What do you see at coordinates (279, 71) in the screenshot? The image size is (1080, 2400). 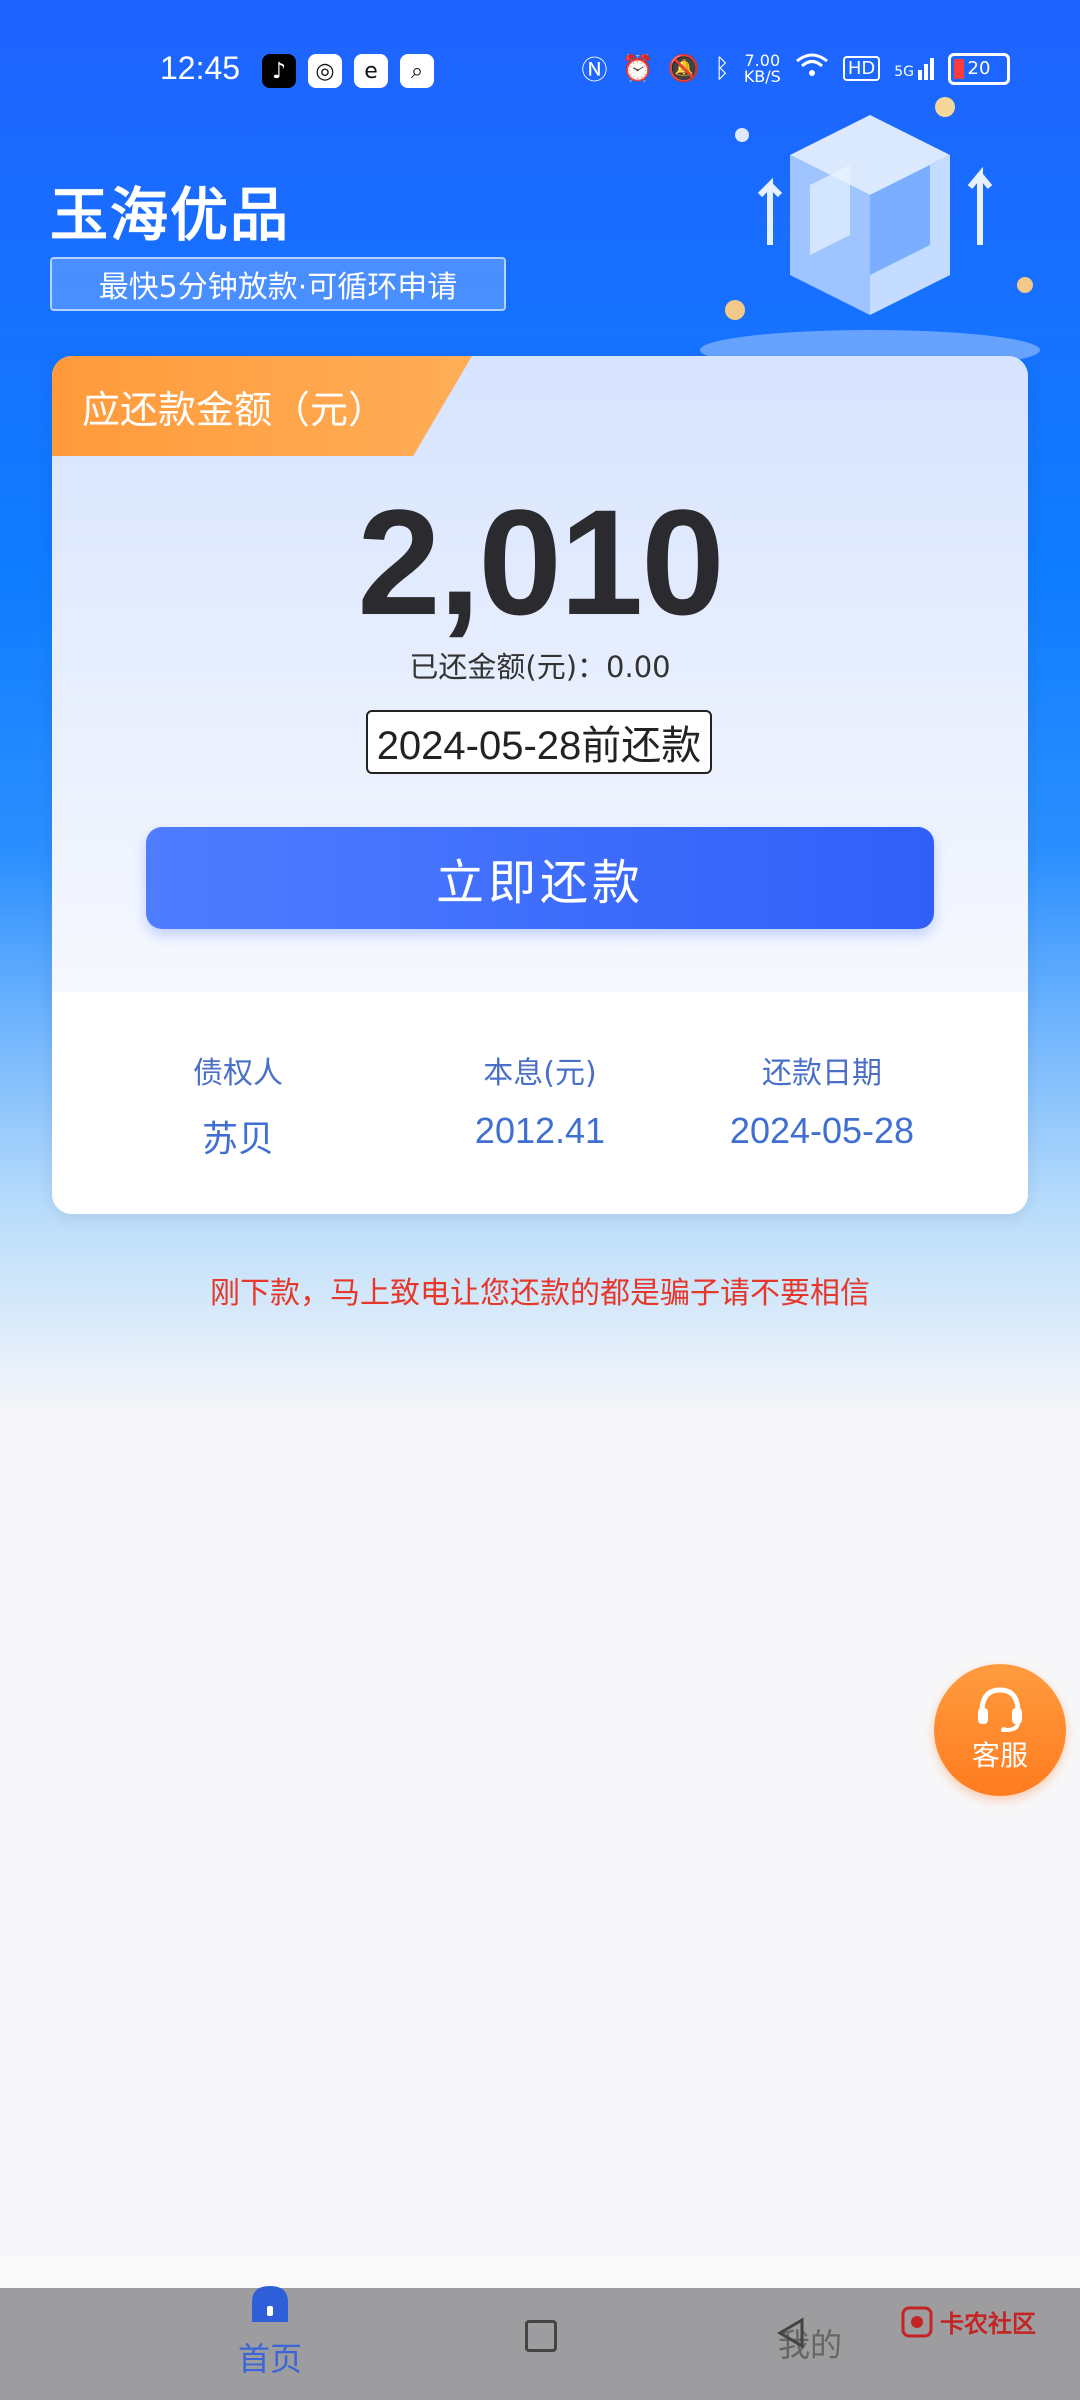 I see `tiktok-icon: ♪` at bounding box center [279, 71].